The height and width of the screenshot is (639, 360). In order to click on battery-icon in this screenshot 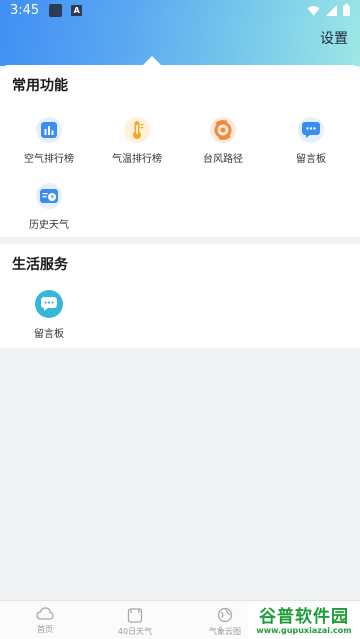, I will do `click(346, 10)`.